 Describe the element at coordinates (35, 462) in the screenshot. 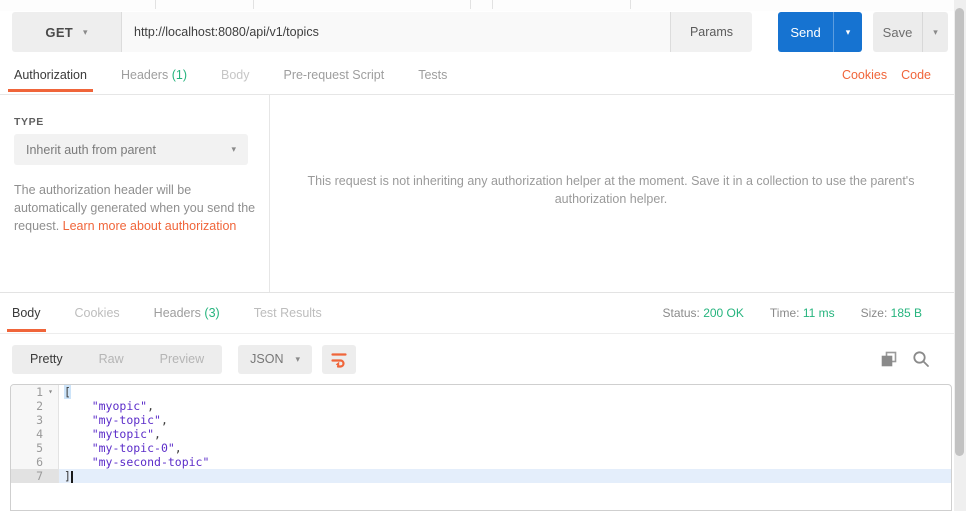

I see `line-number-gutter: 6` at that location.